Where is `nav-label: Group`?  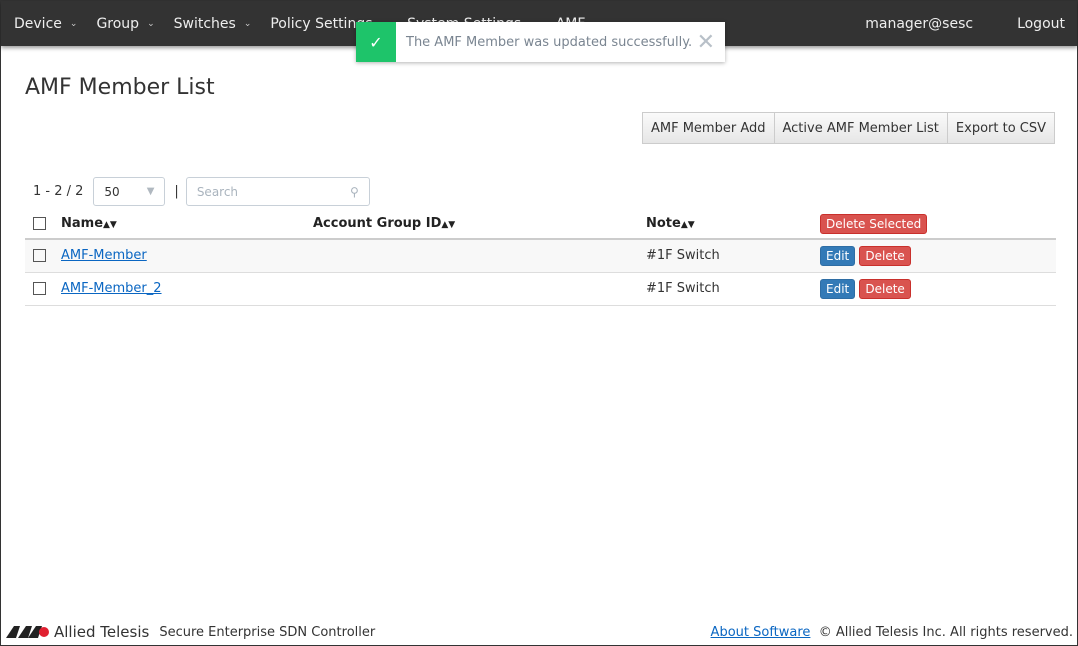
nav-label: Group is located at coordinates (118, 23).